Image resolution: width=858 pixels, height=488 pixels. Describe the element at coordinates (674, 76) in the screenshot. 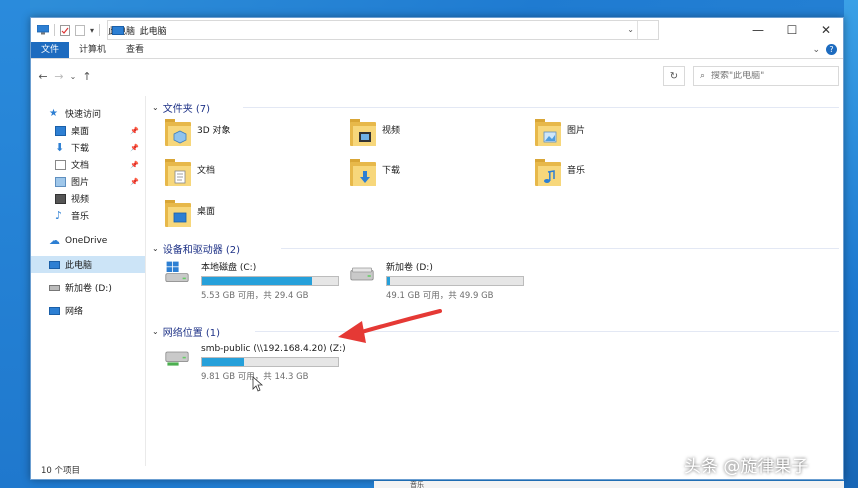

I see `refresh-button: ↻` at that location.